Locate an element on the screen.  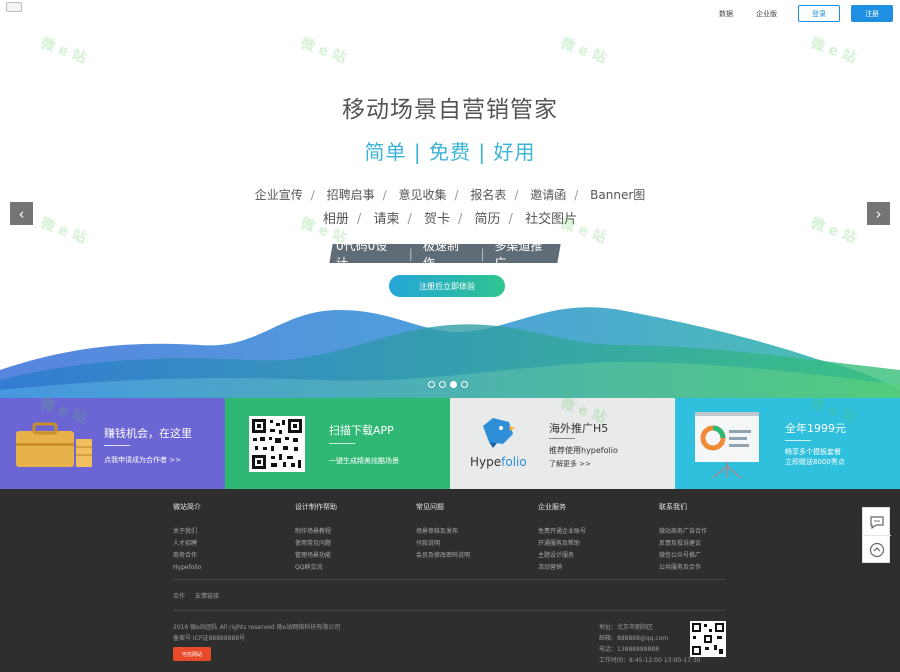
footer-link: 场景审核及发布 is located at coordinates (473, 532).